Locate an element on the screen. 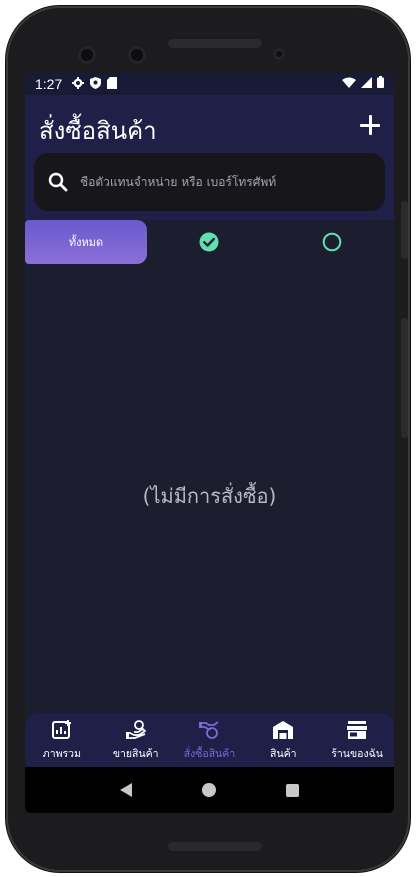 Image resolution: width=418 pixels, height=877 pixels. sell-icon is located at coordinates (135, 729).